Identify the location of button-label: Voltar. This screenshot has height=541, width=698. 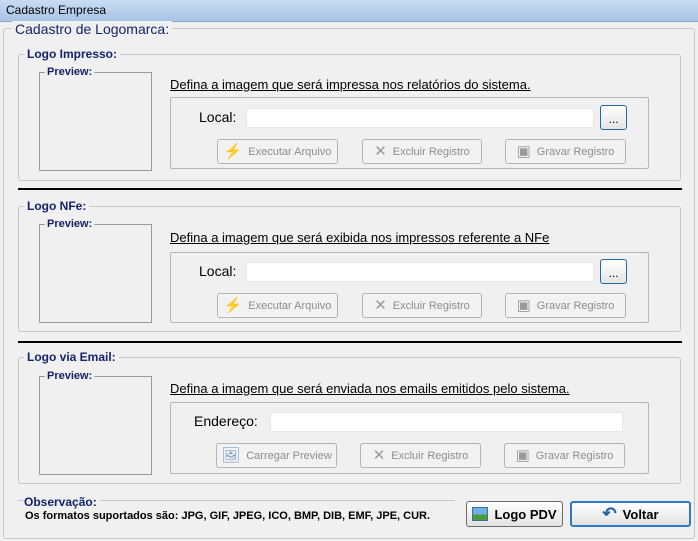
(640, 514).